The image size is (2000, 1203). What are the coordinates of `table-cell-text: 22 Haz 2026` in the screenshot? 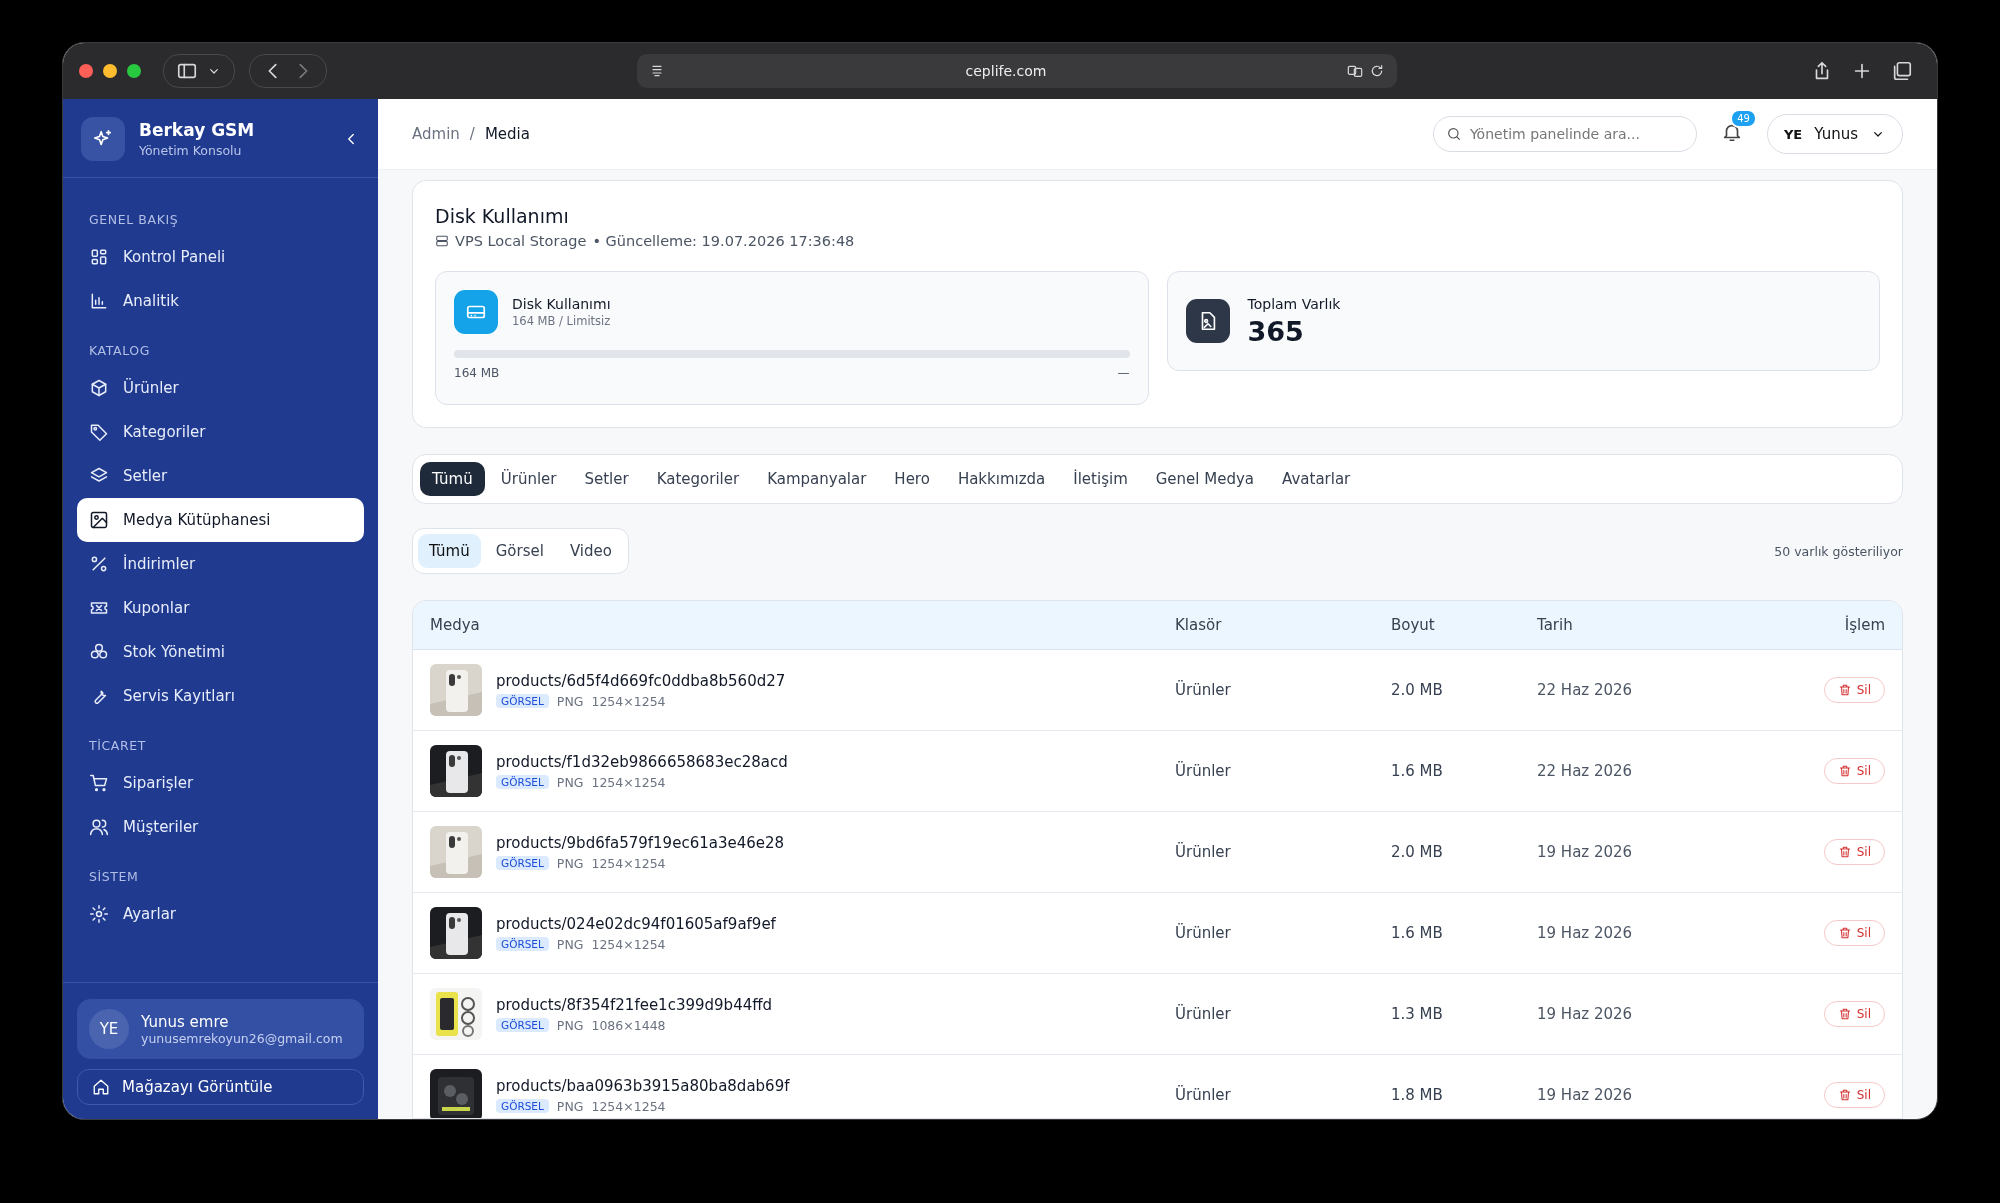 It's located at (1585, 771).